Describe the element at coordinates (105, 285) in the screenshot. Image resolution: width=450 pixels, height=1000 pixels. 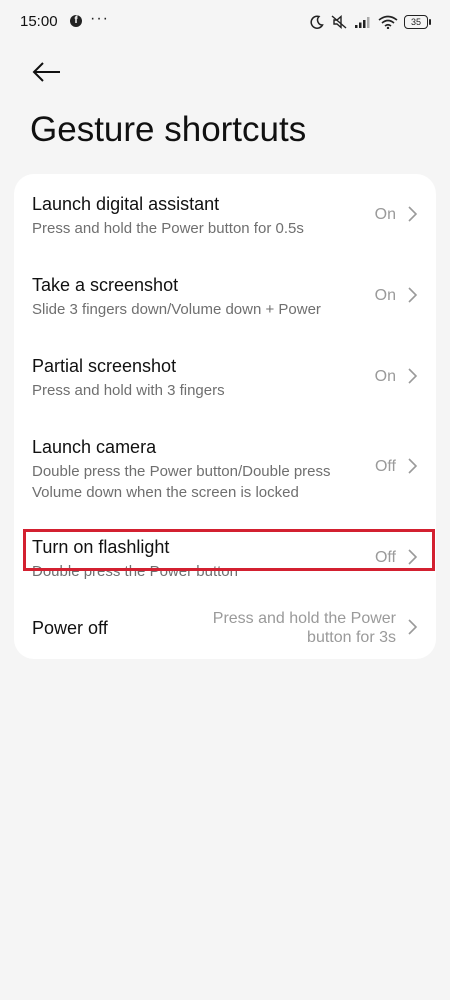
I see `setting-title: Take a screenshot` at that location.